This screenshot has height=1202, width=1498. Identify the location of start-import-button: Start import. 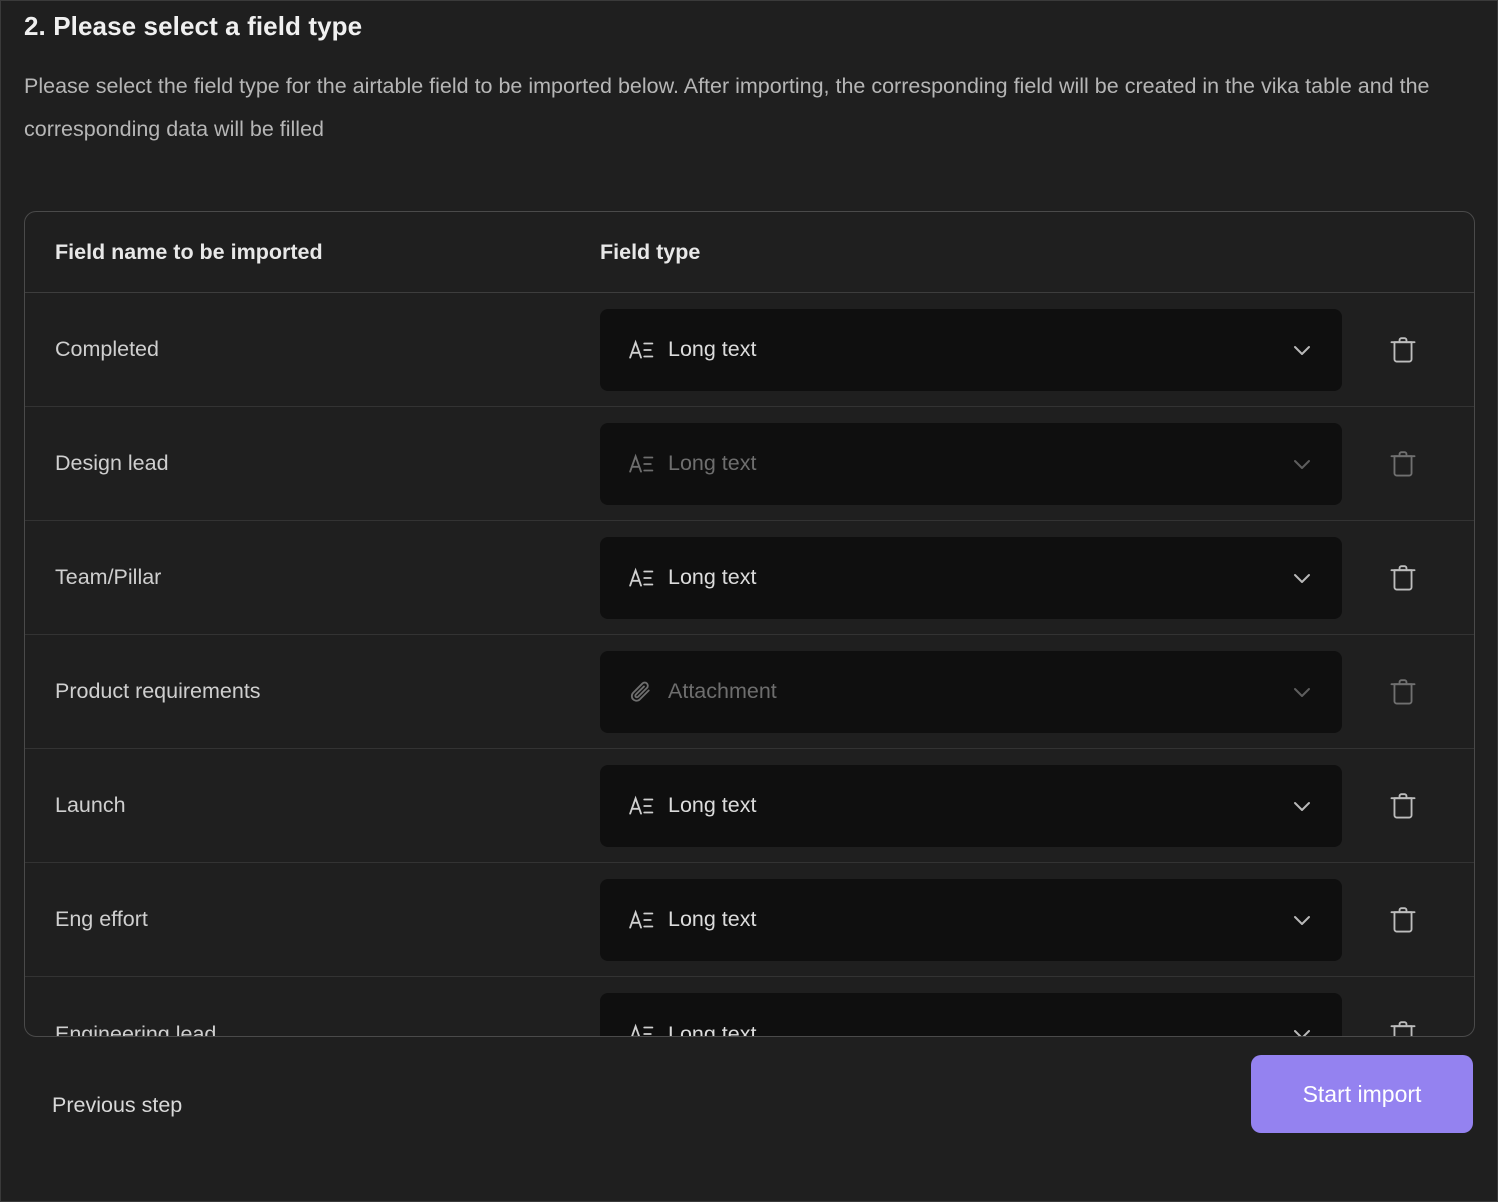
(1362, 1094).